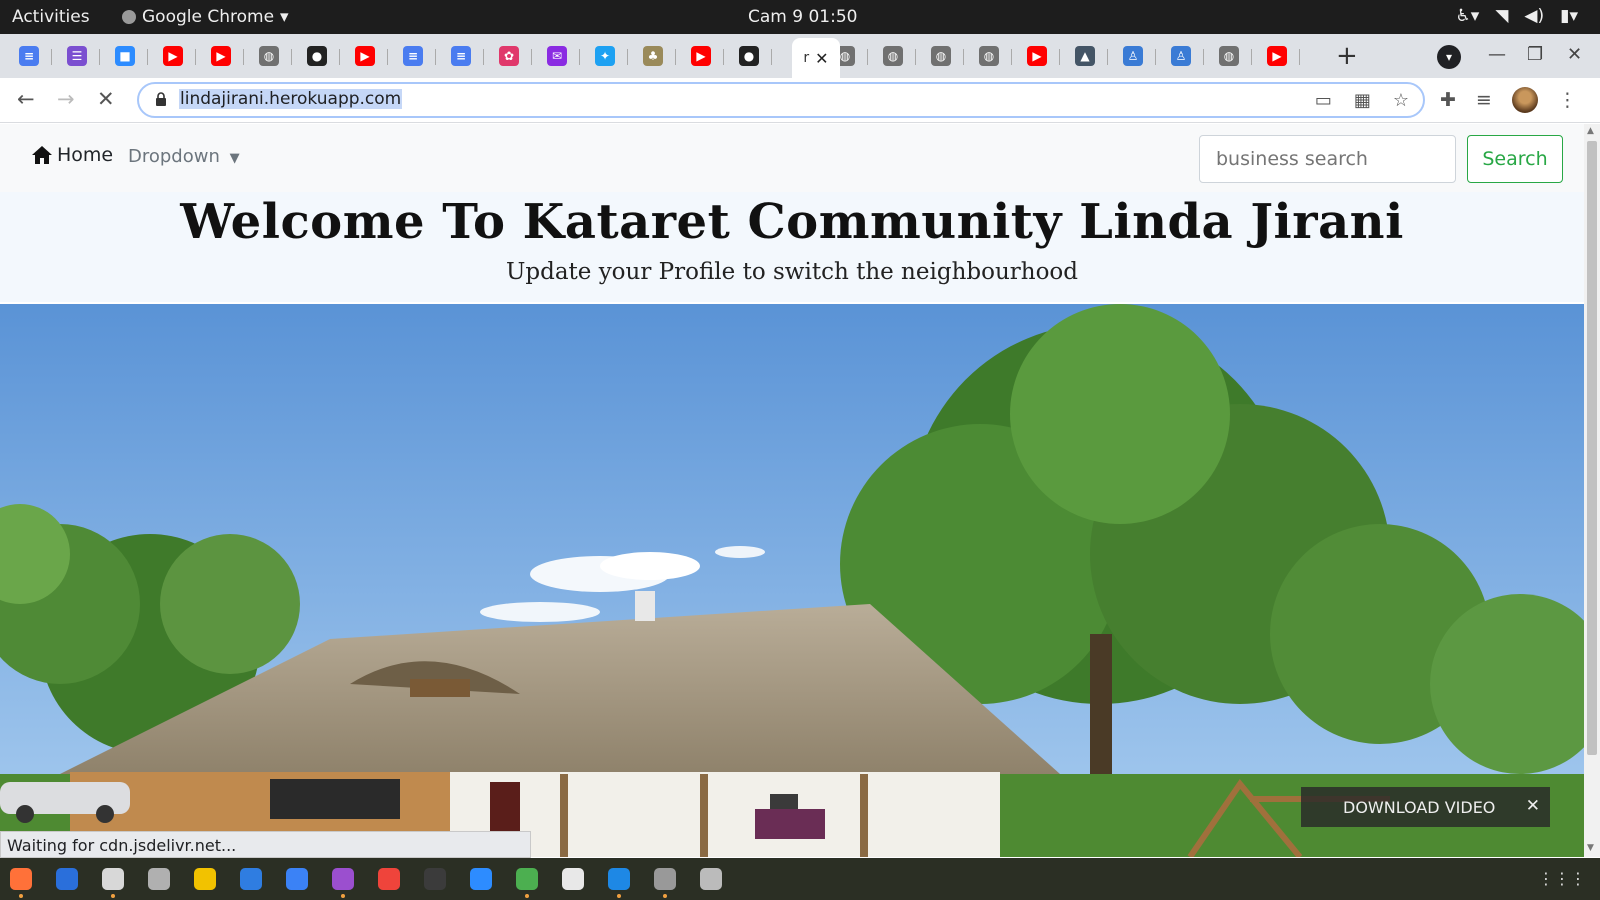 The image size is (1600, 900). I want to click on minimize-icon: —, so click(1497, 54).